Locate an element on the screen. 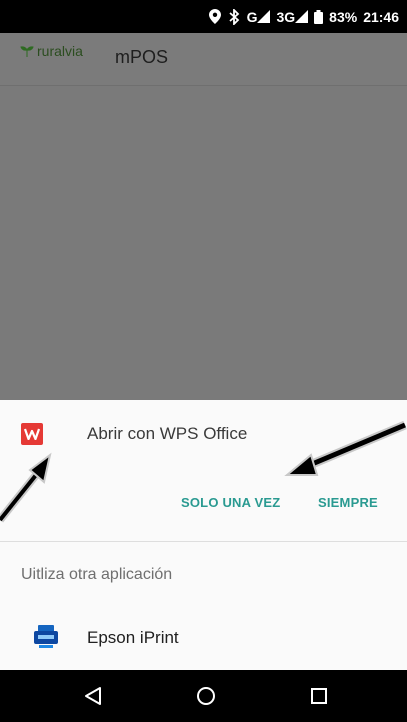  signal-3g-indicator: 3G is located at coordinates (292, 17).